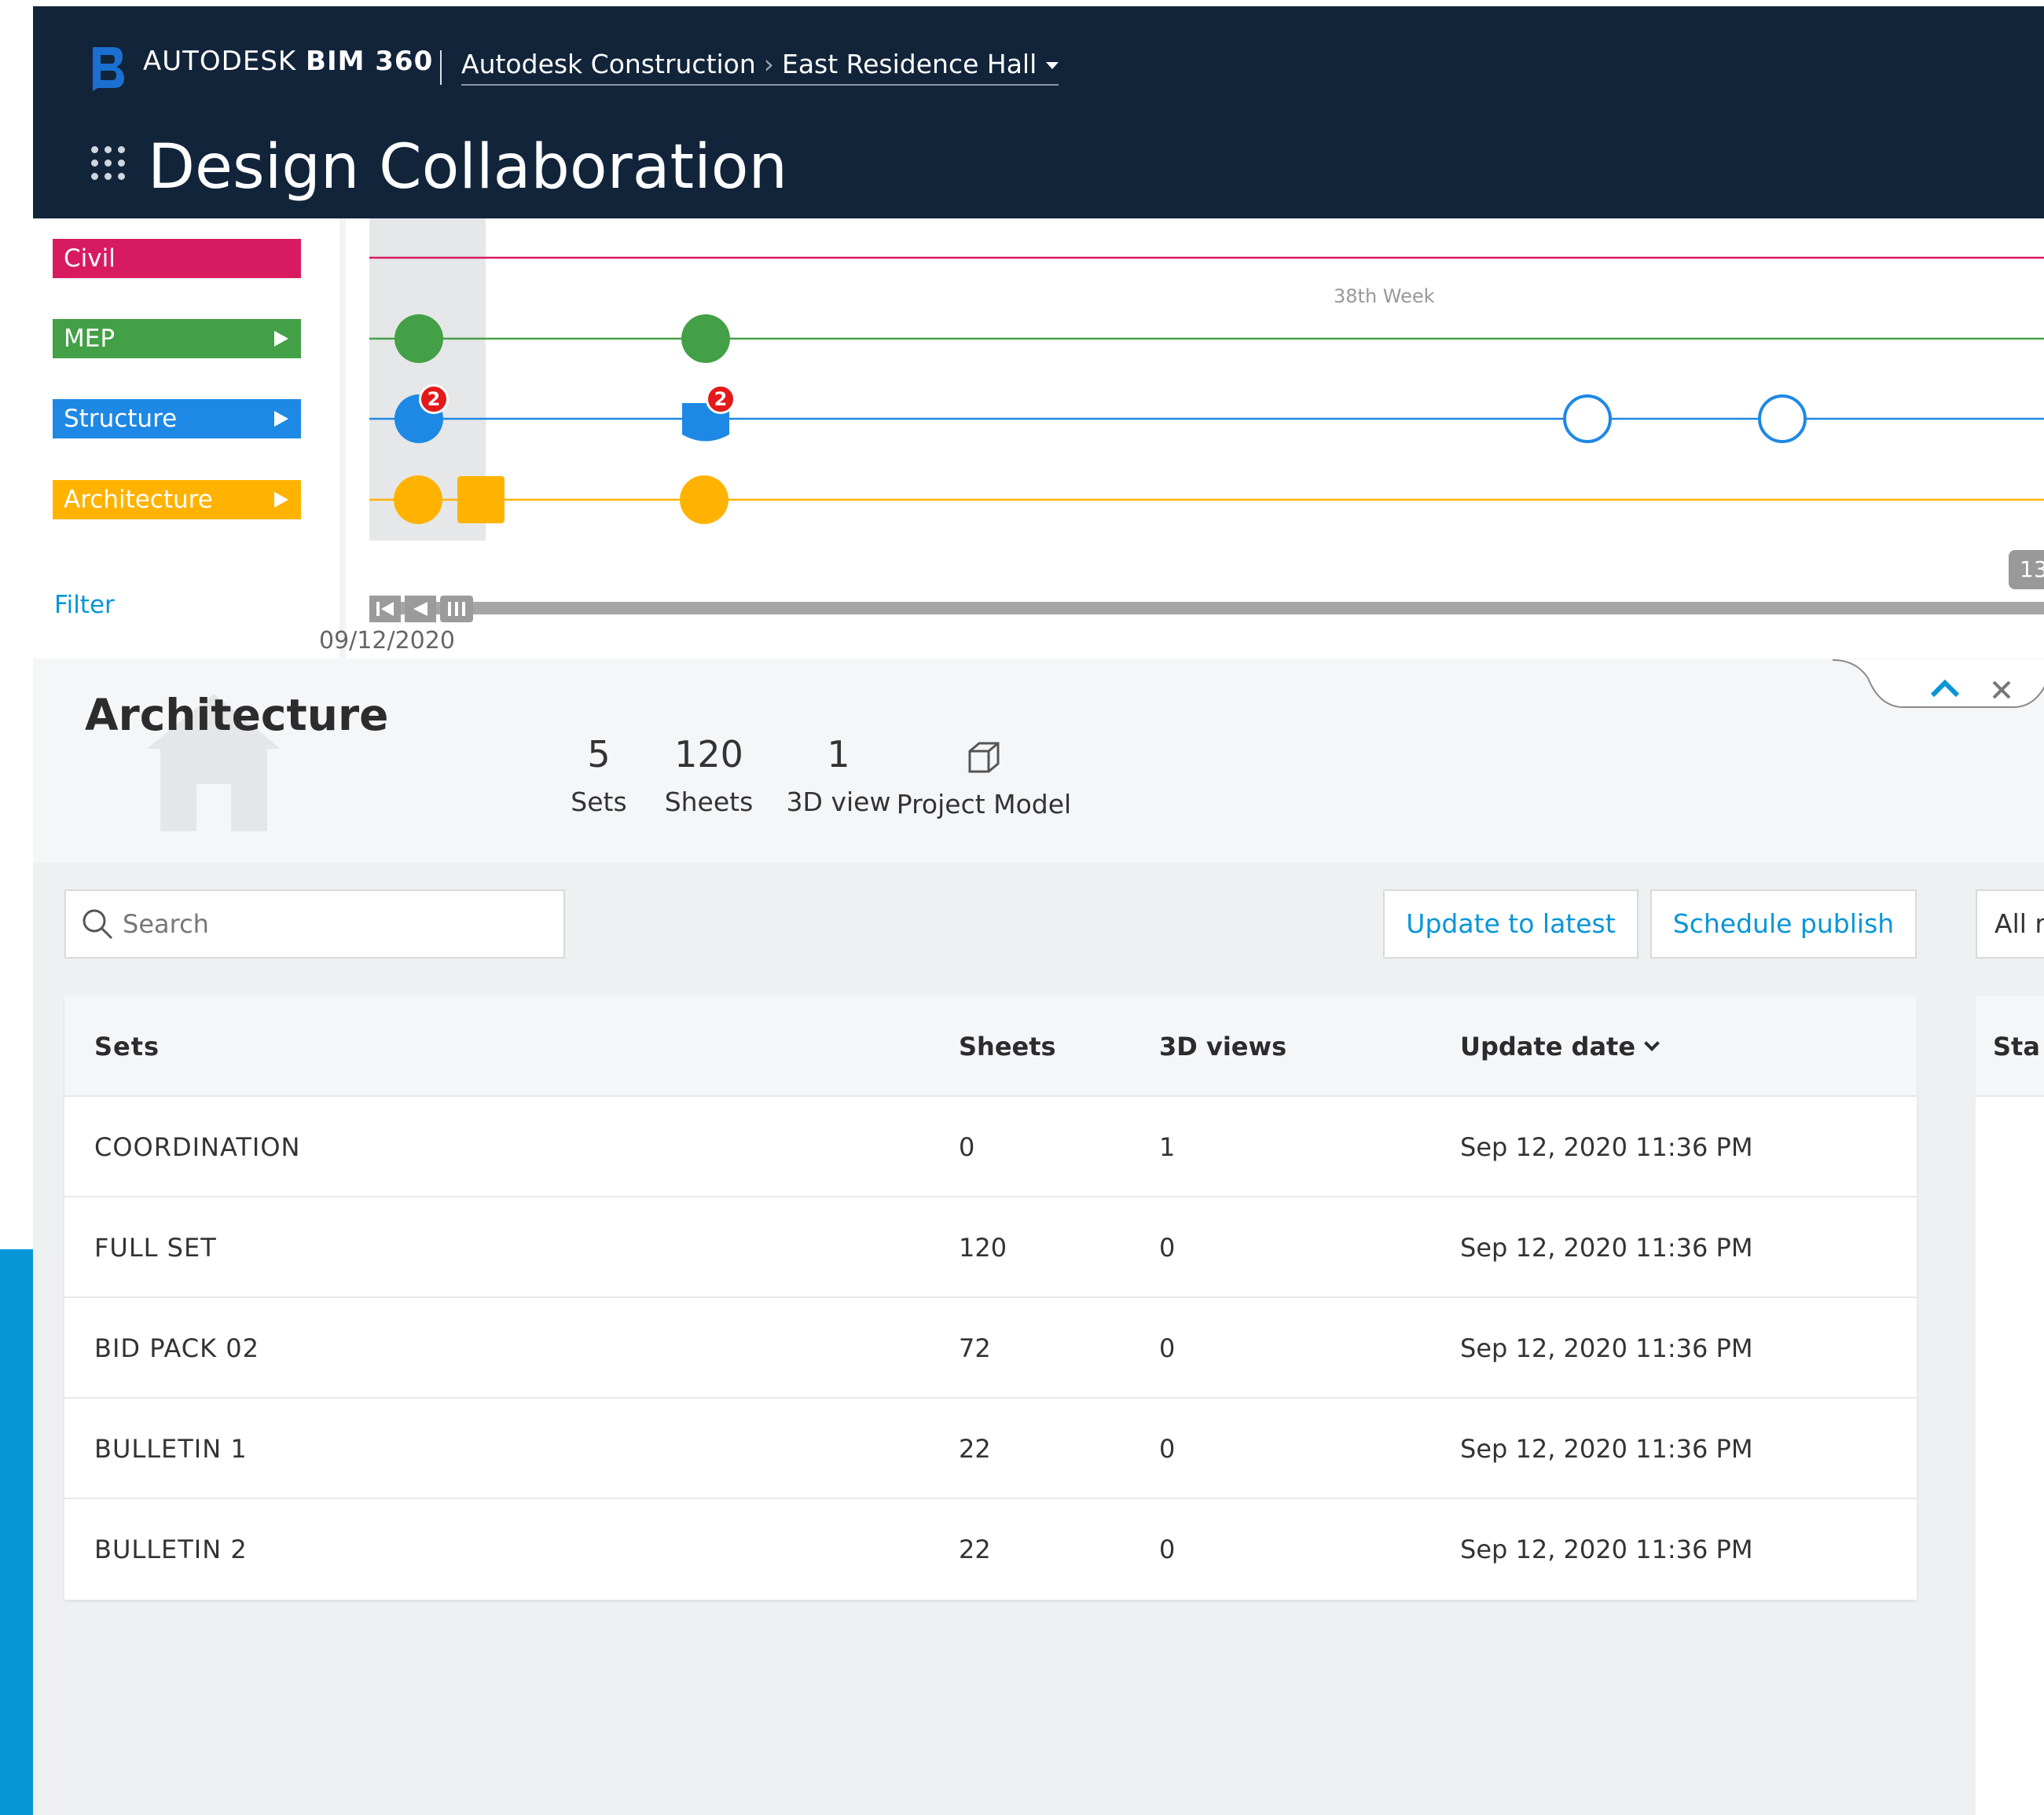 The width and height of the screenshot is (2044, 1815). I want to click on table-row: COORDINATION 0 1 Sep 12, 2020 11:36 PM, so click(990, 1147).